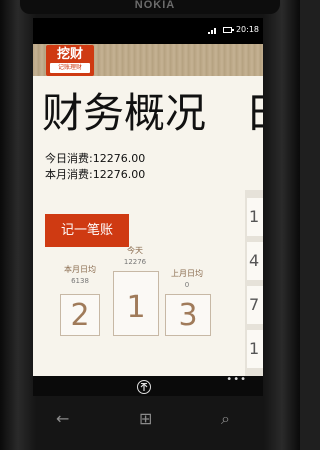 The height and width of the screenshot is (450, 320). I want to click on app-header: 挖财 记账理财, so click(148, 60).